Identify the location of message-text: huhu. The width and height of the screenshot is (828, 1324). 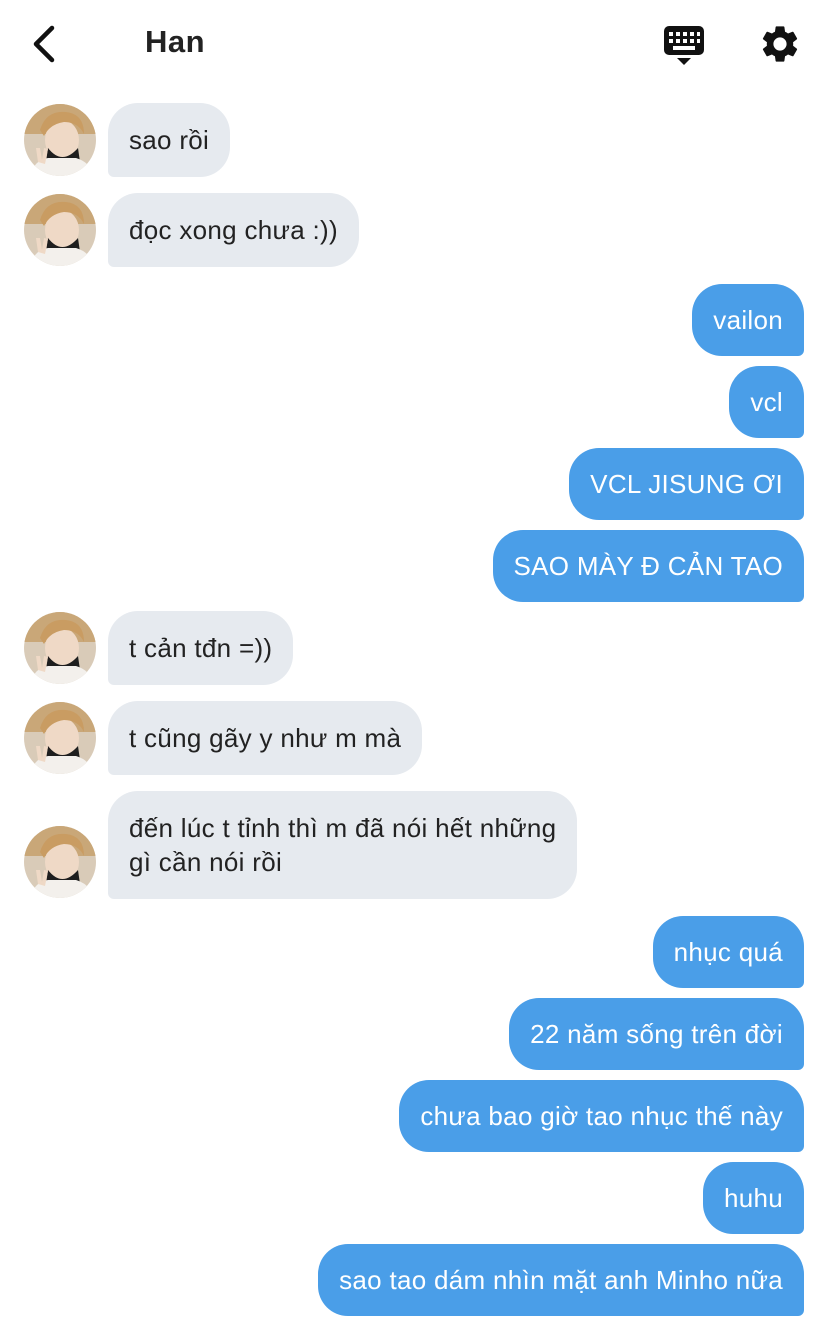
(753, 1198).